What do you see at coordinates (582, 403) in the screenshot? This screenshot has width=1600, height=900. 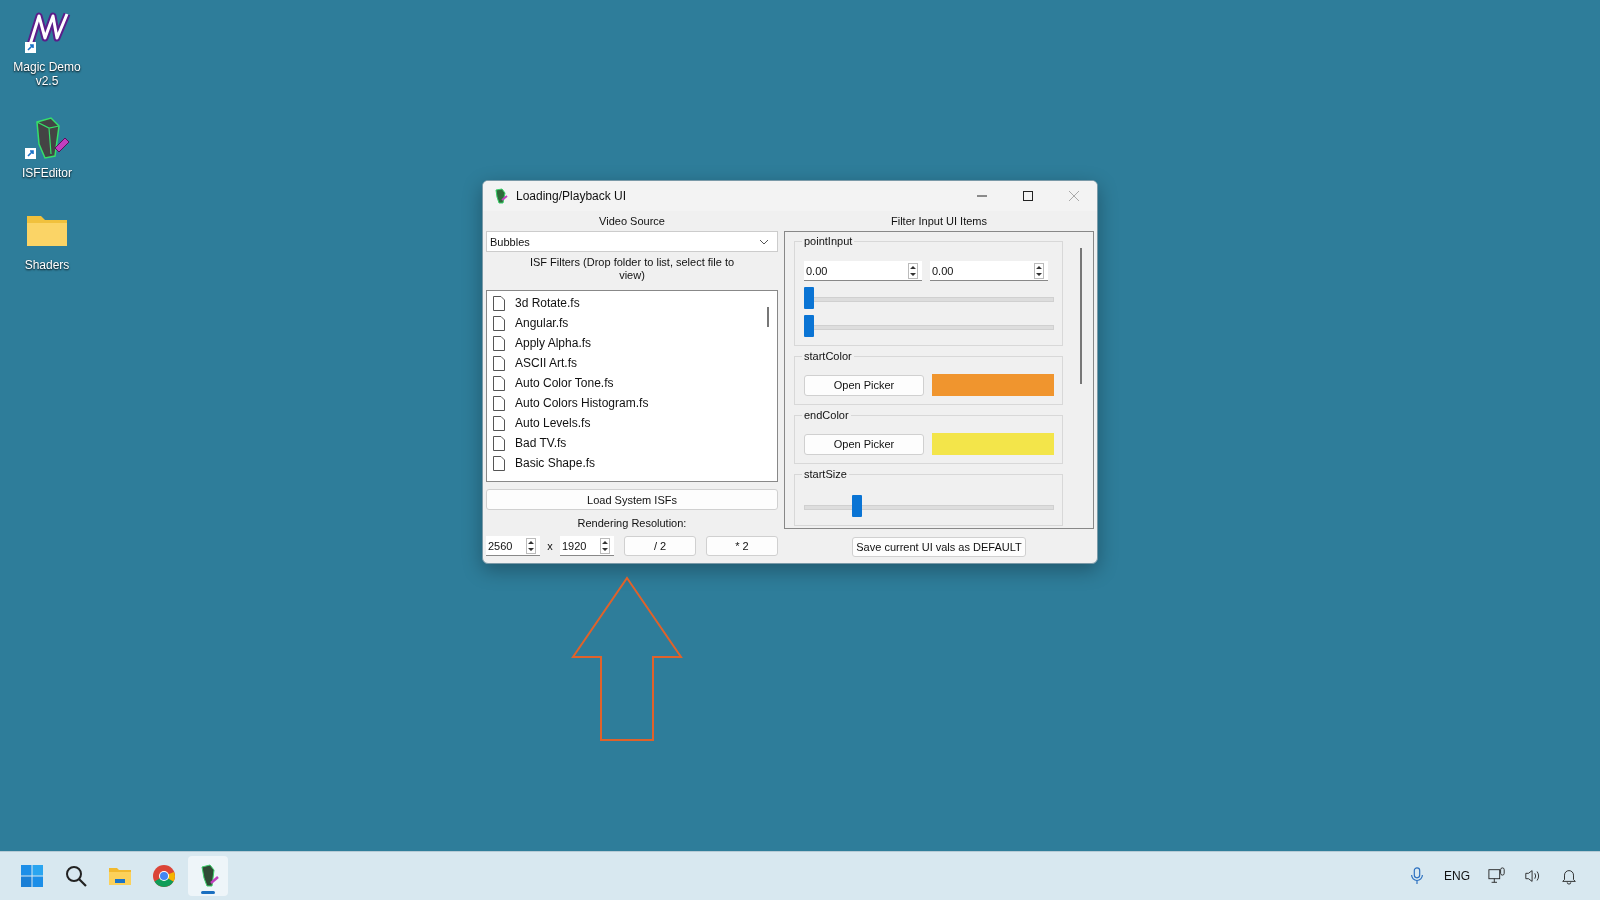 I see `filter-item: Auto Colors Histogram.fs` at bounding box center [582, 403].